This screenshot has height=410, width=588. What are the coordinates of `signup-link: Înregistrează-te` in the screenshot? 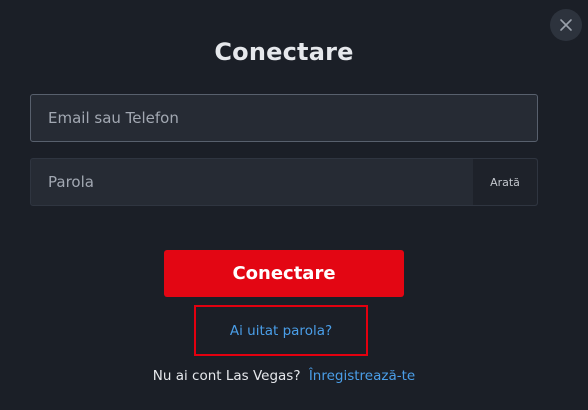 It's located at (362, 376).